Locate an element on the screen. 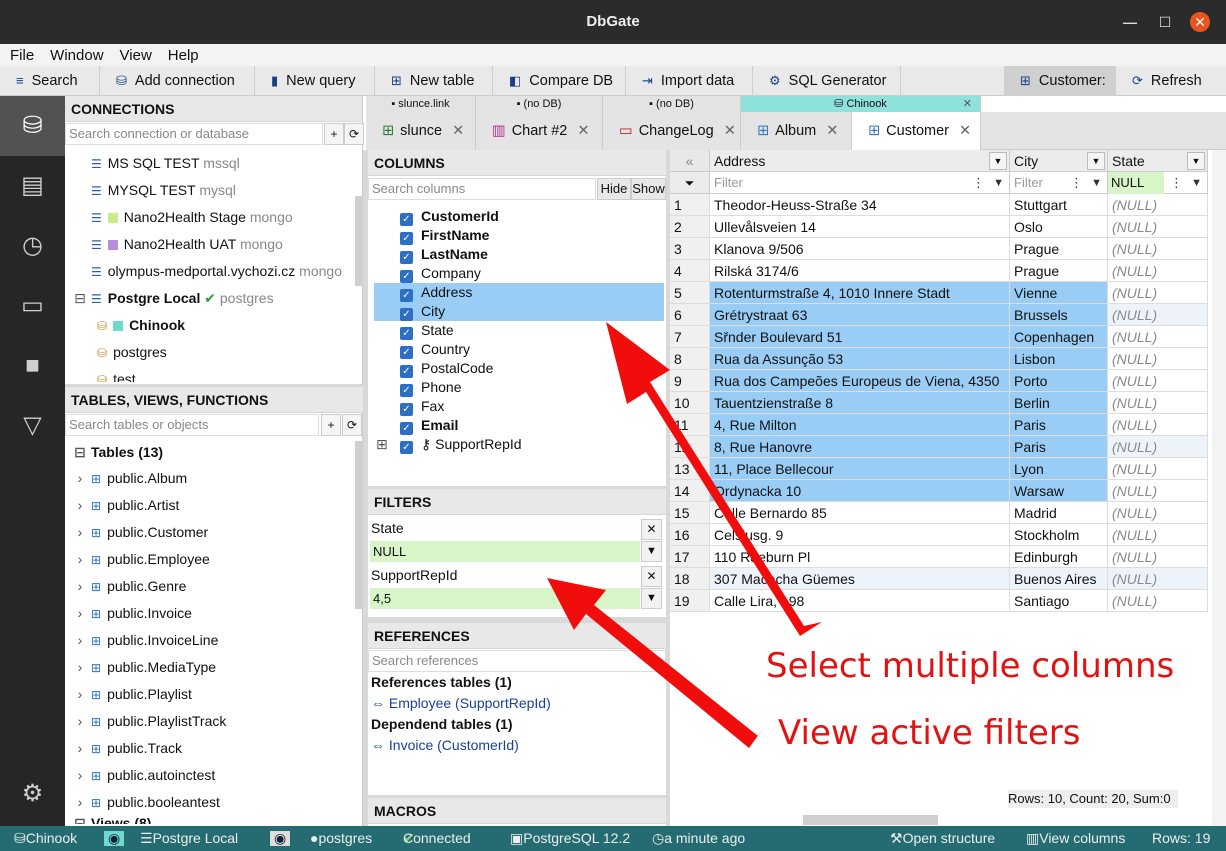 The image size is (1226, 851). status-server: ☰ Postgre Local is located at coordinates (189, 838).